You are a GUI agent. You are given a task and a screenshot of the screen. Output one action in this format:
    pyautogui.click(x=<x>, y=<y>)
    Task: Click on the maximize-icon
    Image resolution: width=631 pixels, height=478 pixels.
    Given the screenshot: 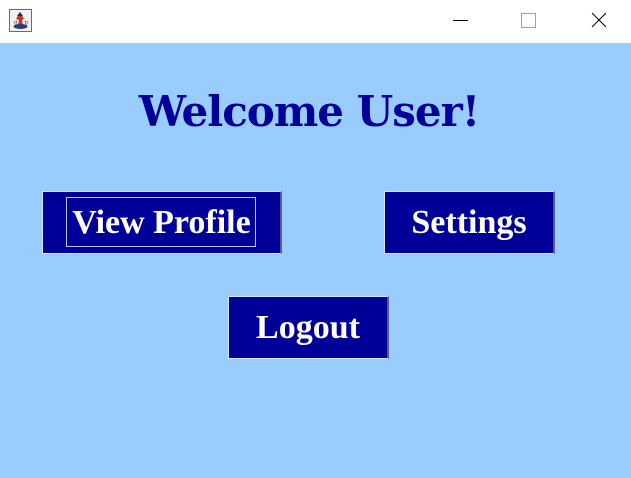 What is the action you would take?
    pyautogui.click(x=528, y=20)
    